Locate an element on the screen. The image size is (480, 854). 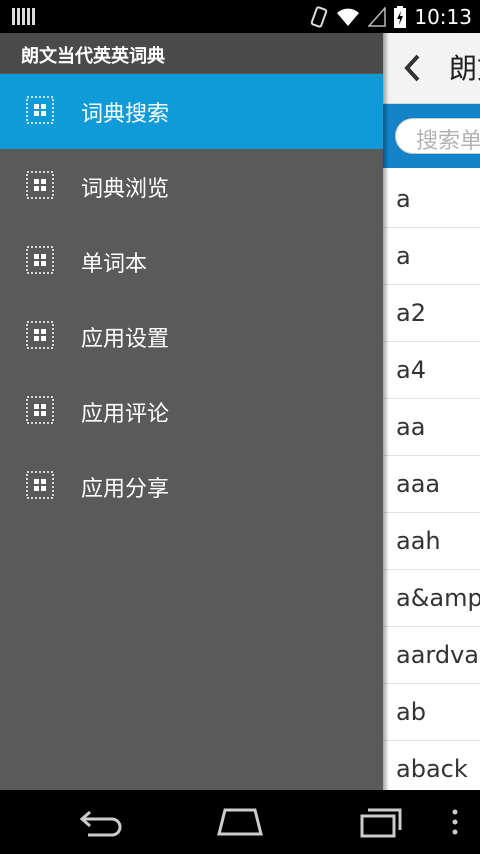
list-item: aaa is located at coordinates (431, 484).